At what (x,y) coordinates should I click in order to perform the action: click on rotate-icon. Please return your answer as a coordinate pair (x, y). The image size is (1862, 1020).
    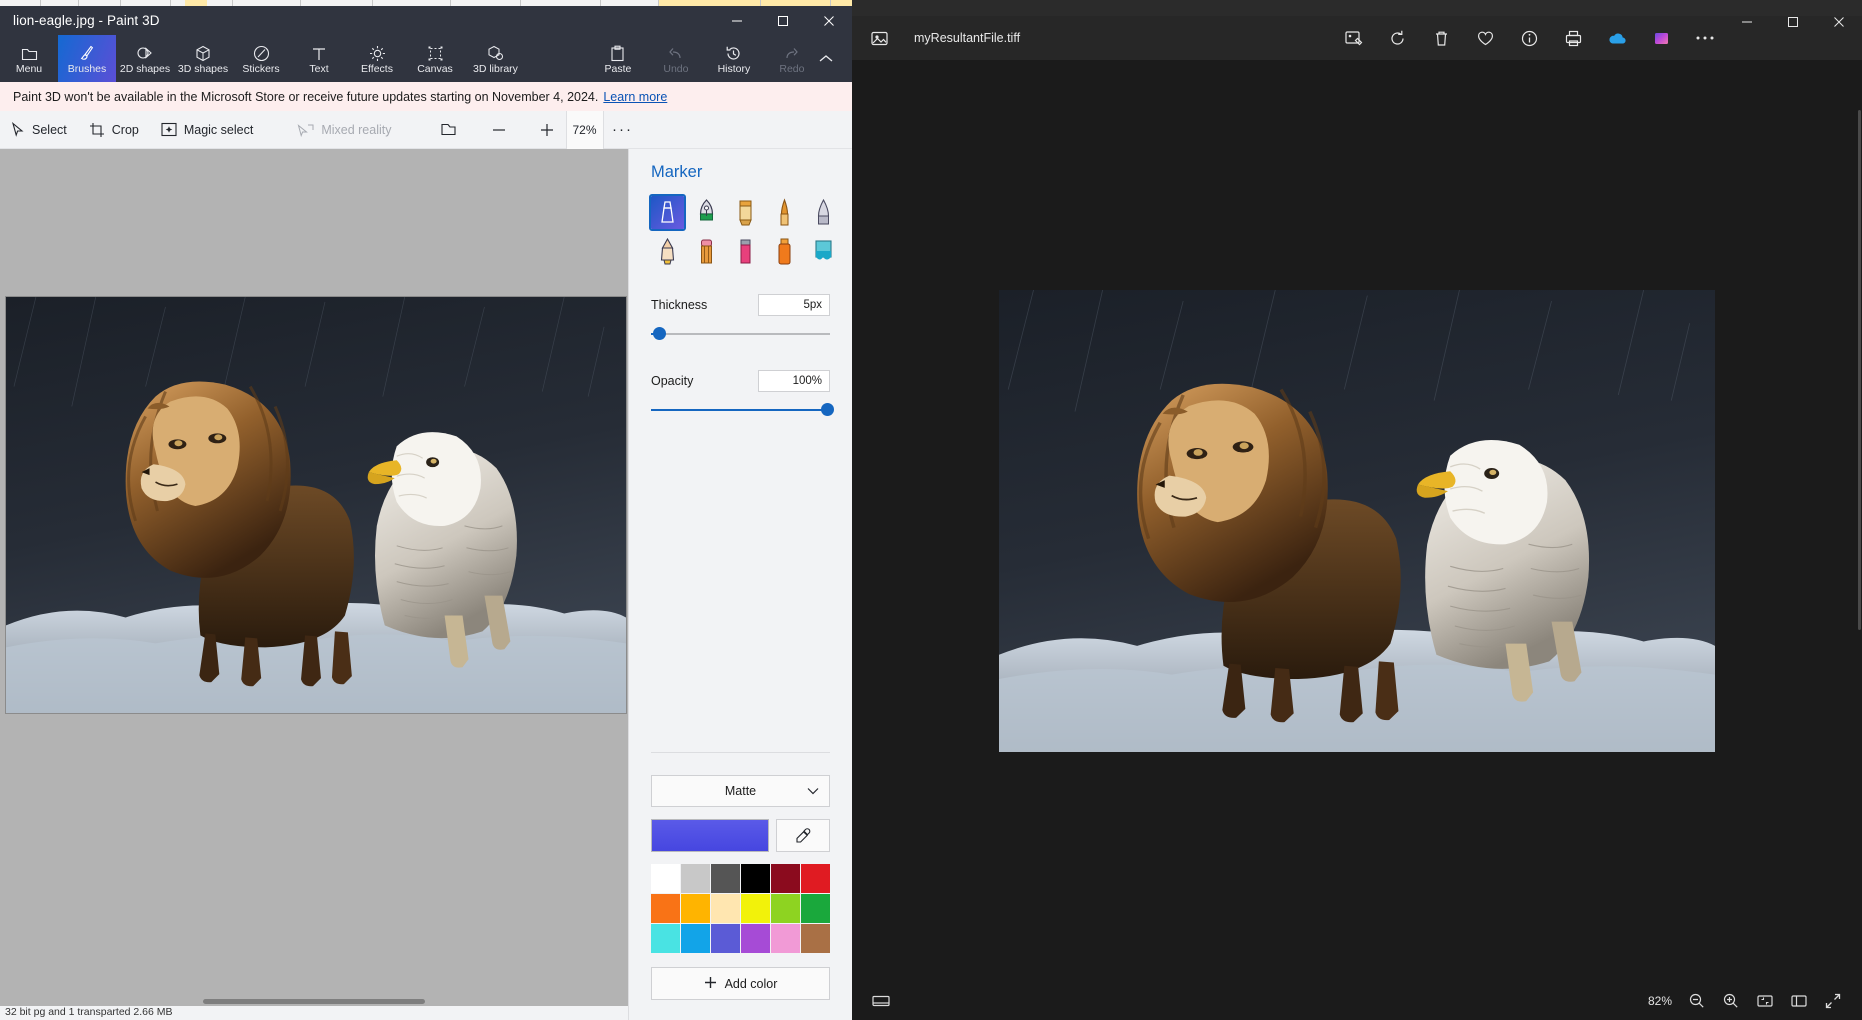
    Looking at the image, I should click on (1397, 38).